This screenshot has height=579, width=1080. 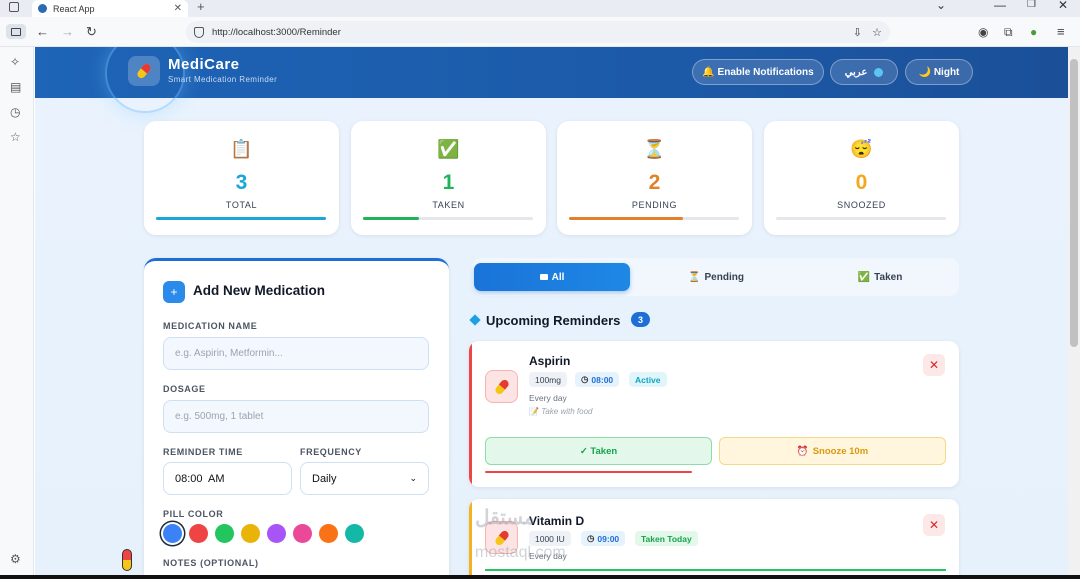 What do you see at coordinates (1033, 32) in the screenshot?
I see `extension-leaf-icon: ●` at bounding box center [1033, 32].